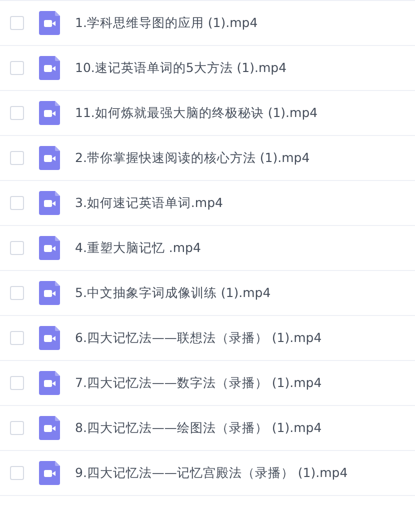 Image resolution: width=415 pixels, height=518 pixels. What do you see at coordinates (198, 338) in the screenshot?
I see `file-name: 6.四大记忆法——联想法（录播） (1).mp4` at bounding box center [198, 338].